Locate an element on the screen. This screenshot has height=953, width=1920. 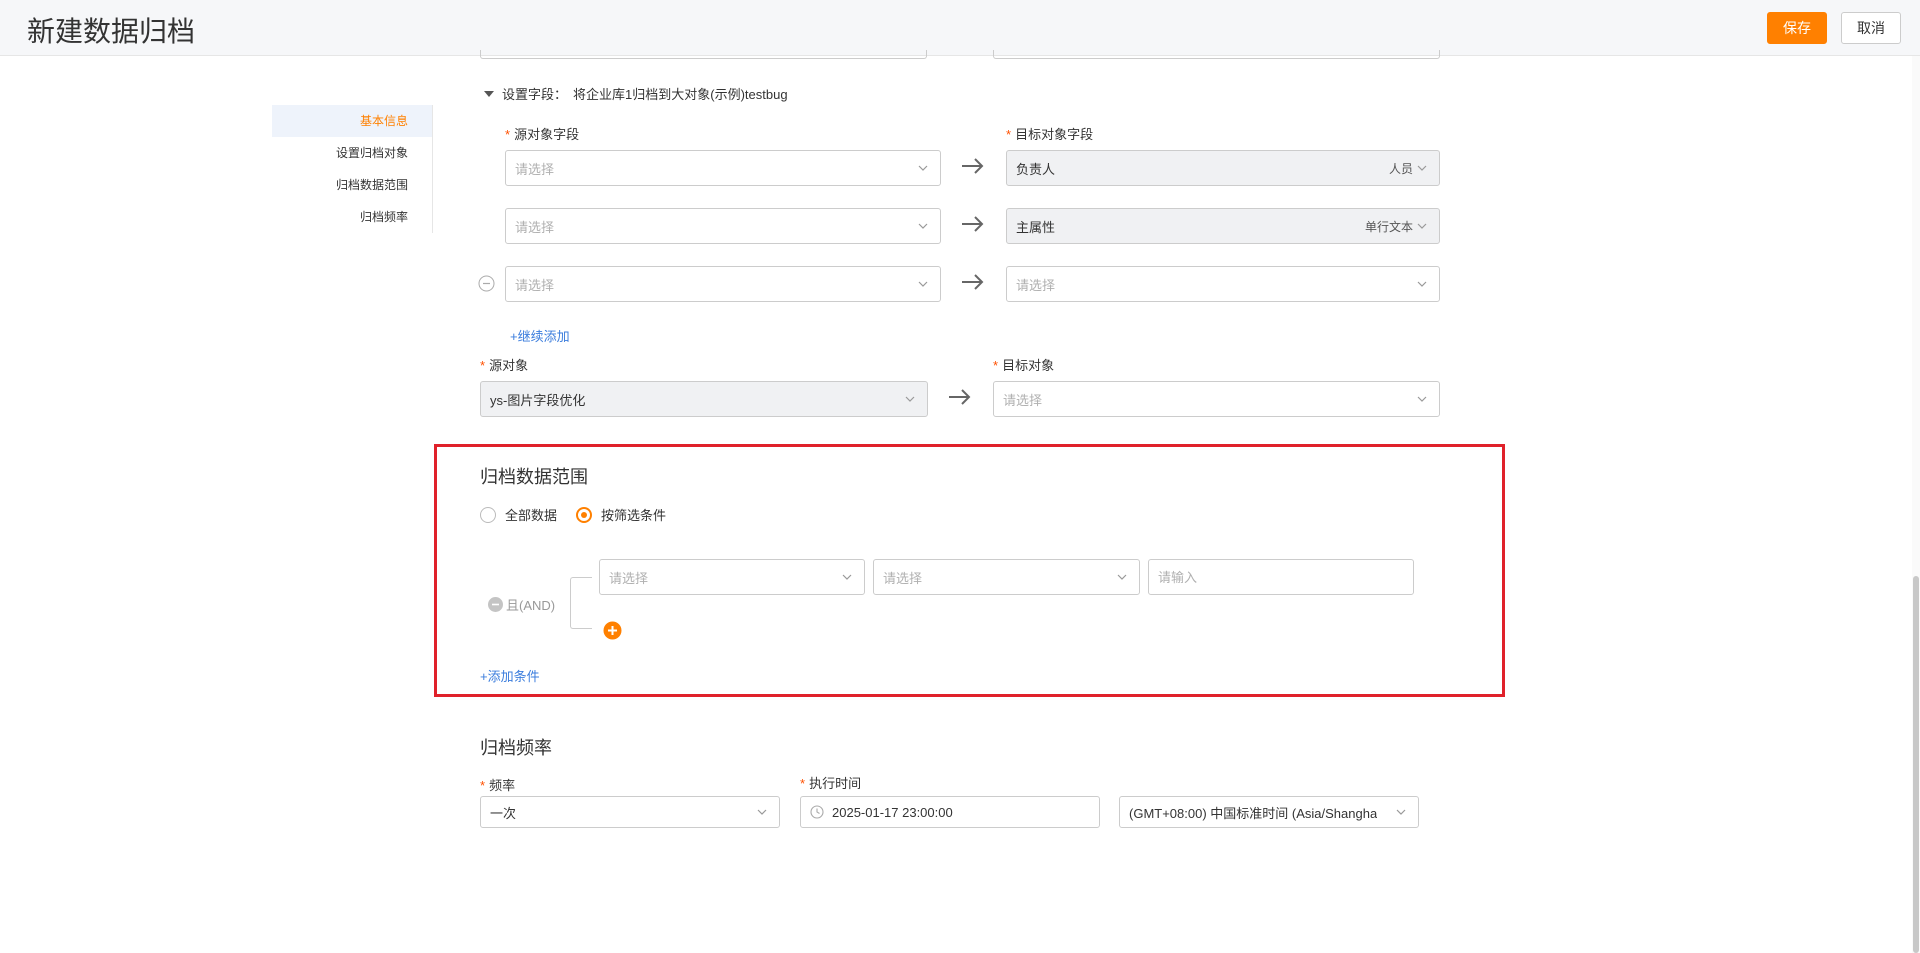
cut-off-input-right is located at coordinates (1216, 54).